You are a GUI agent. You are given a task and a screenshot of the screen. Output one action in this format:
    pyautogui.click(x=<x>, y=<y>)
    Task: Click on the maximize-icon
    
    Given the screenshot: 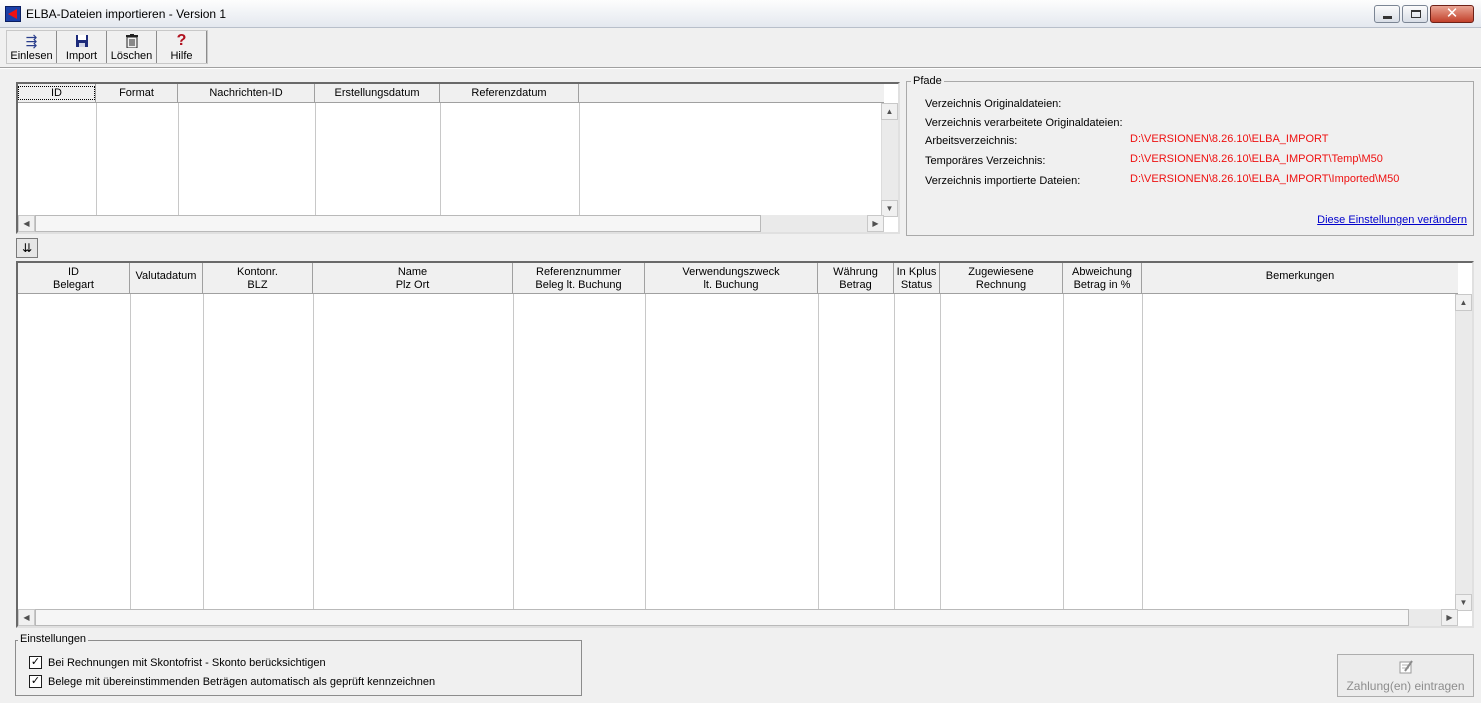 What is the action you would take?
    pyautogui.click(x=1416, y=14)
    